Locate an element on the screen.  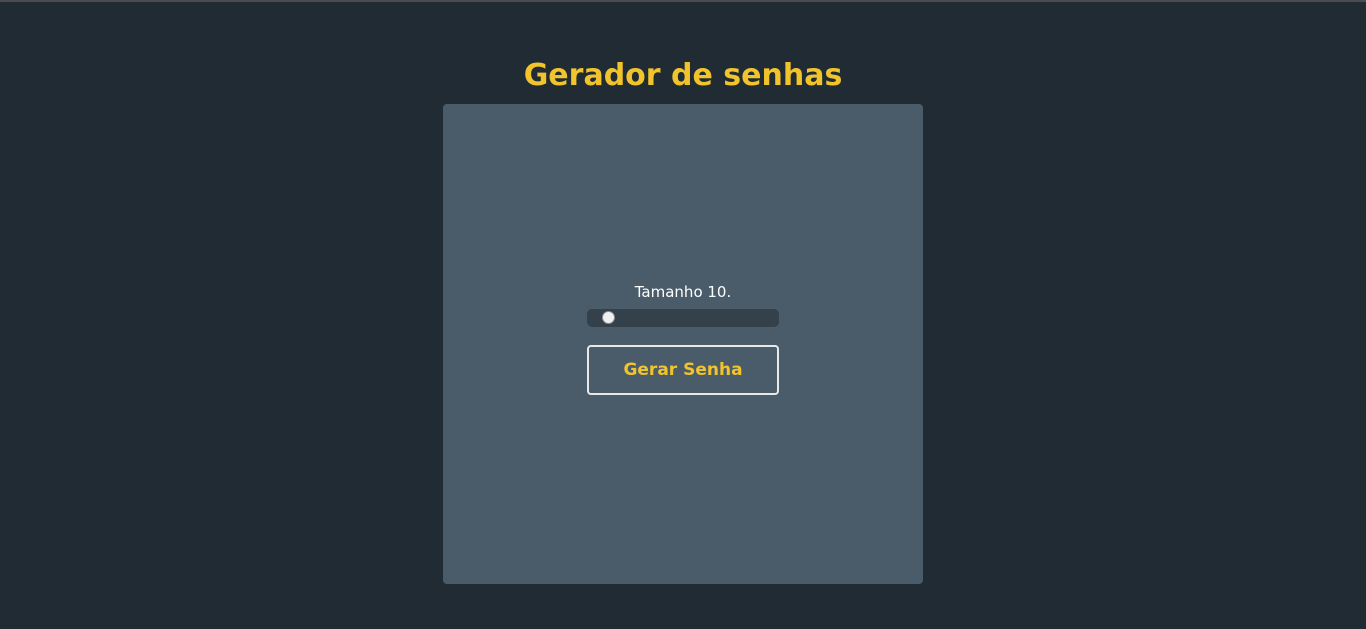
window-top-border is located at coordinates (683, 1).